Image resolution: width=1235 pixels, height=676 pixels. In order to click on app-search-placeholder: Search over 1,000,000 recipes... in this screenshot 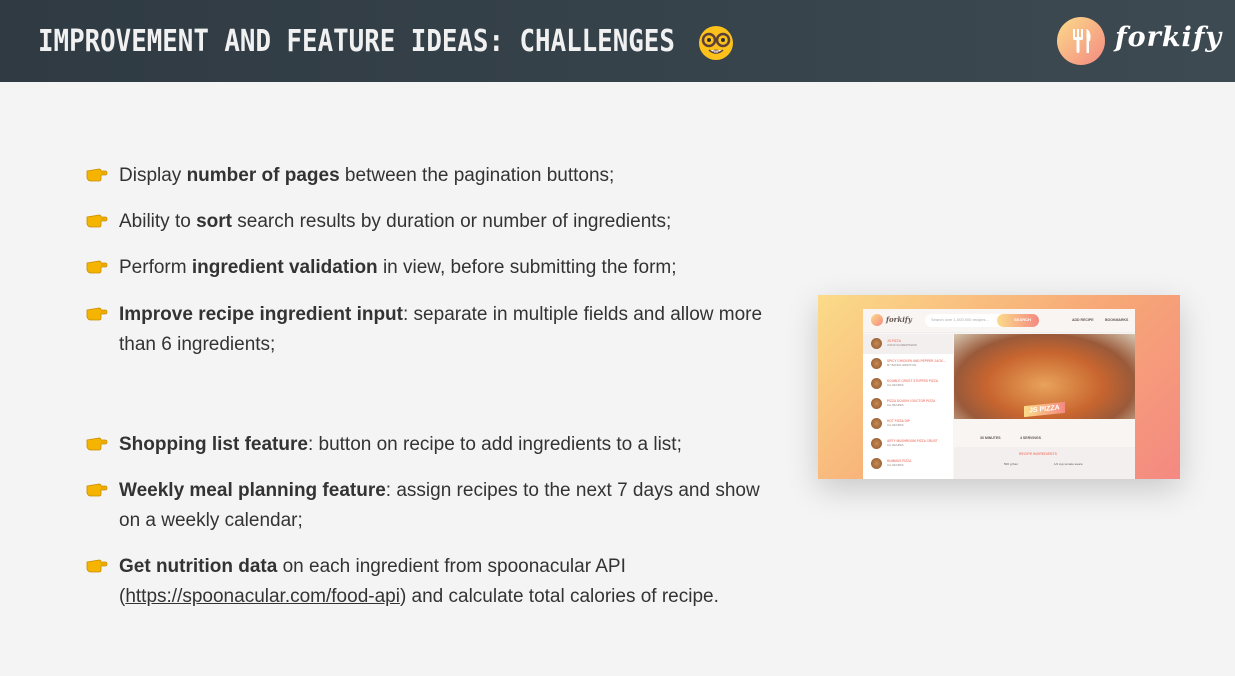, I will do `click(960, 319)`.